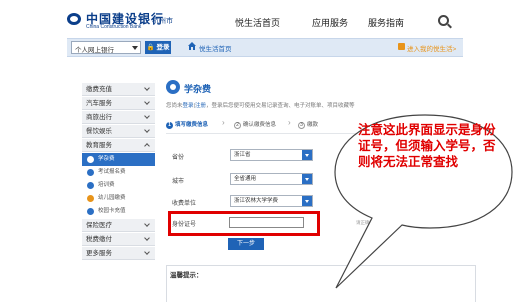  I want to click on province-select: 浙江省, so click(271, 155).